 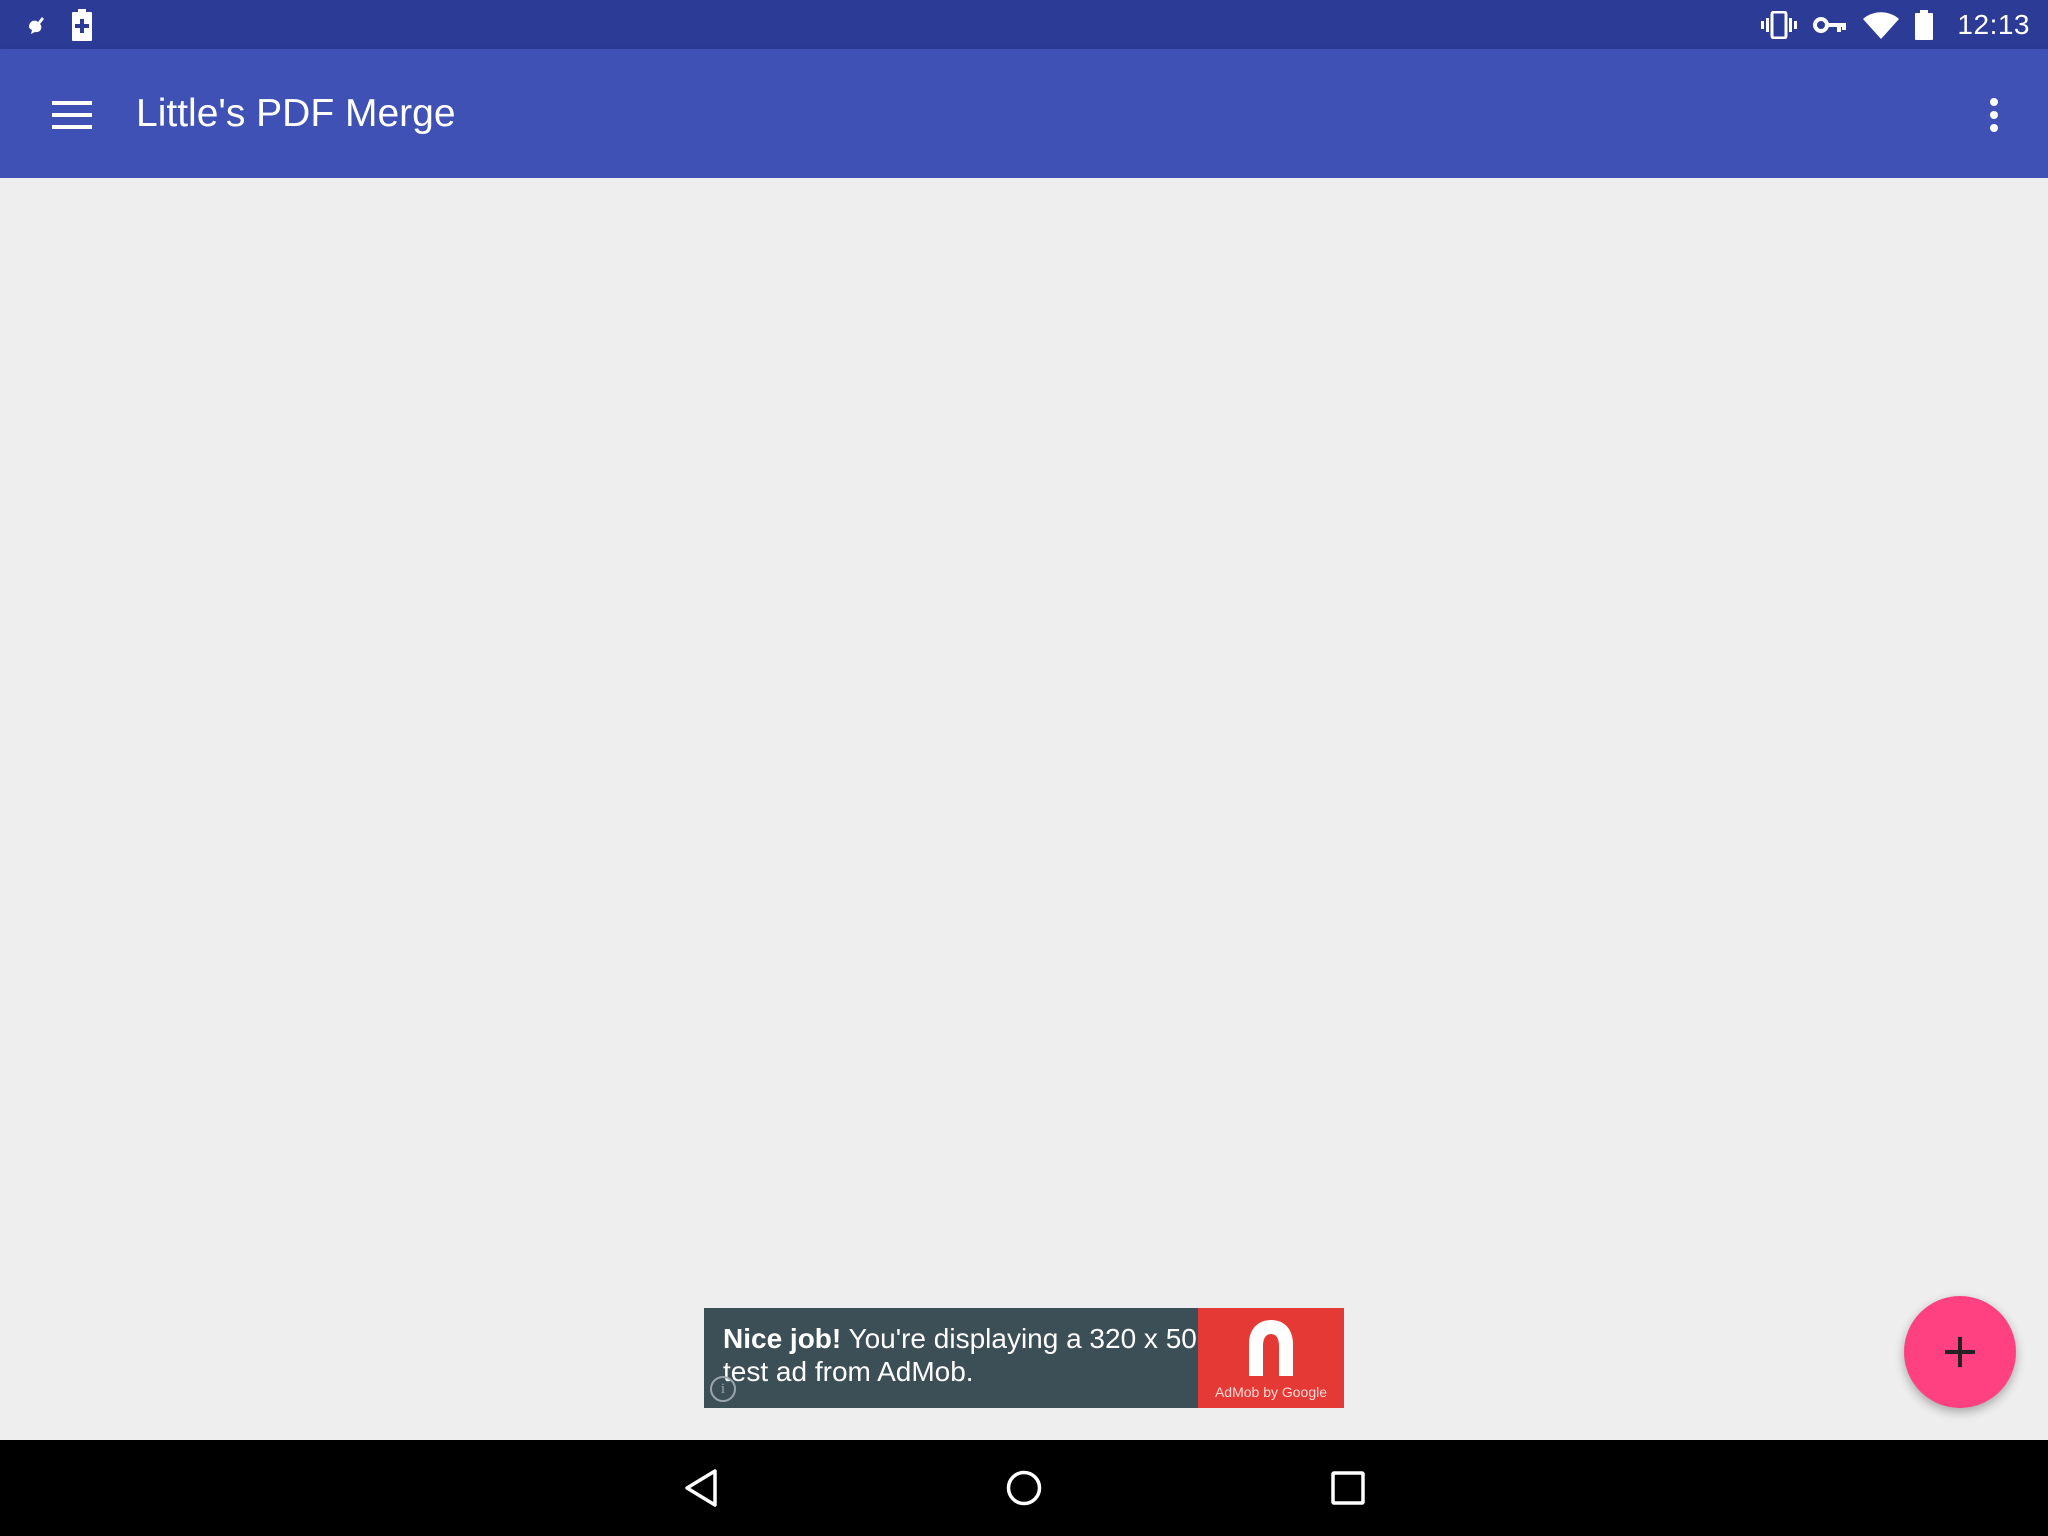 I want to click on status-bar: 12:13, so click(x=1024, y=24).